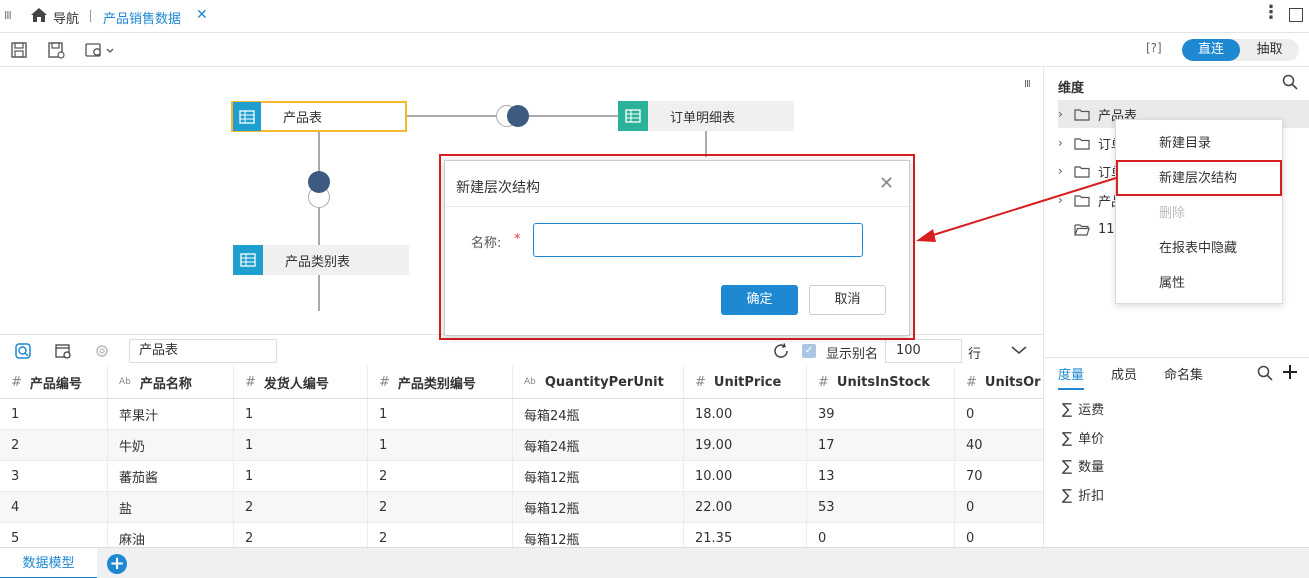 This screenshot has height=578, width=1309. I want to click on measure-tabs: 度量 成员 命名集, so click(1176, 373).